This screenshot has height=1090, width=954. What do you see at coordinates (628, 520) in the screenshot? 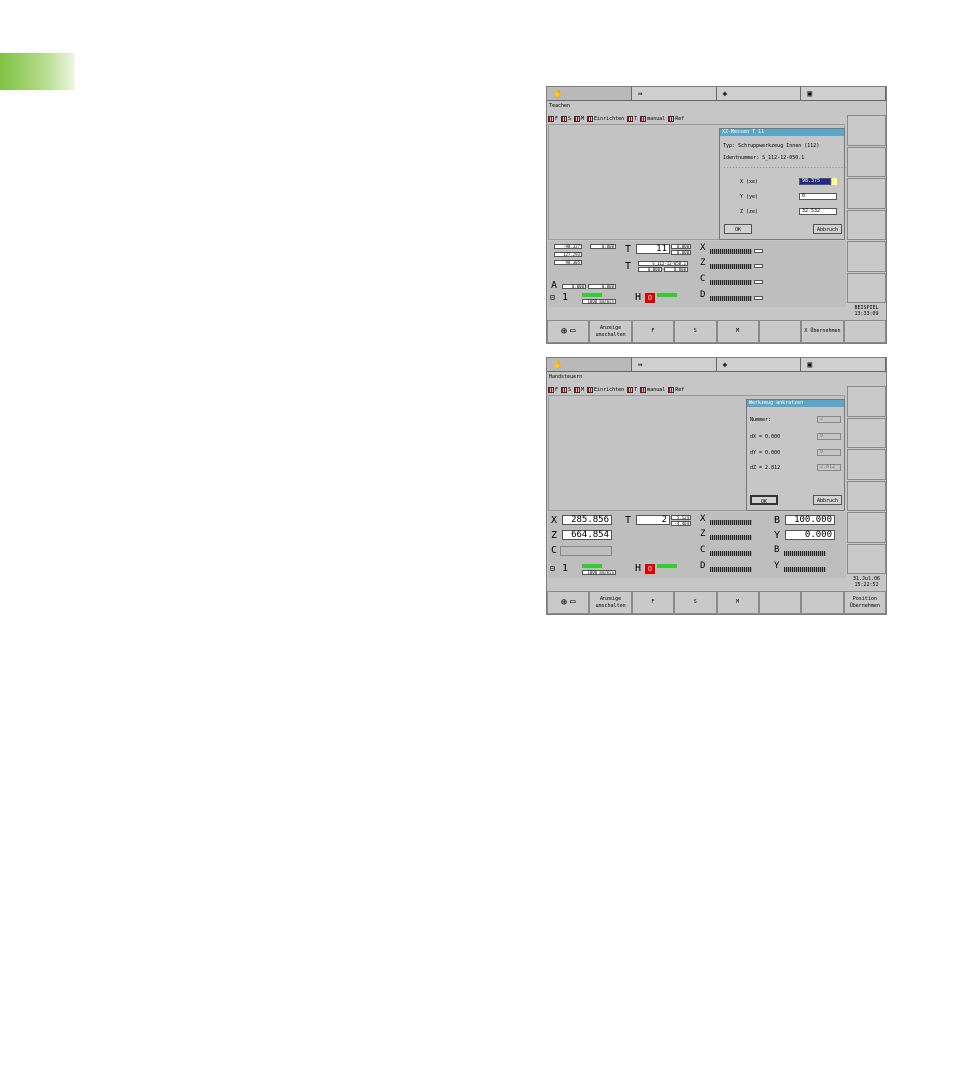
I see `t-label: T` at bounding box center [628, 520].